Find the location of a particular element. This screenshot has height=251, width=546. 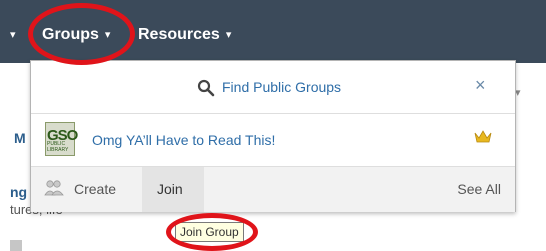

nav-groups-menu: Groups ▾ is located at coordinates (76, 31).